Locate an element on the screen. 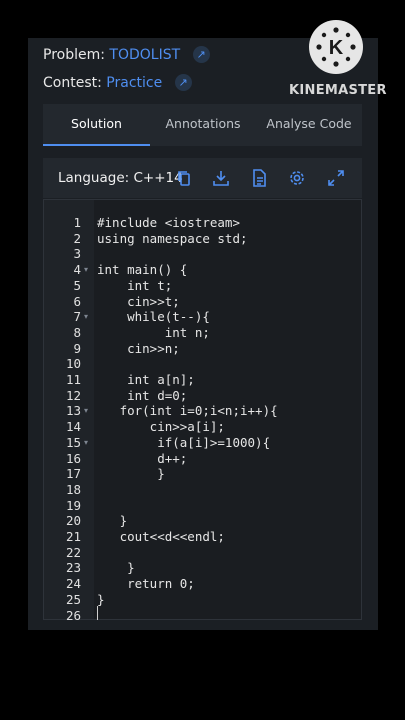 This screenshot has height=720, width=405. line-number: 4 is located at coordinates (77, 270).